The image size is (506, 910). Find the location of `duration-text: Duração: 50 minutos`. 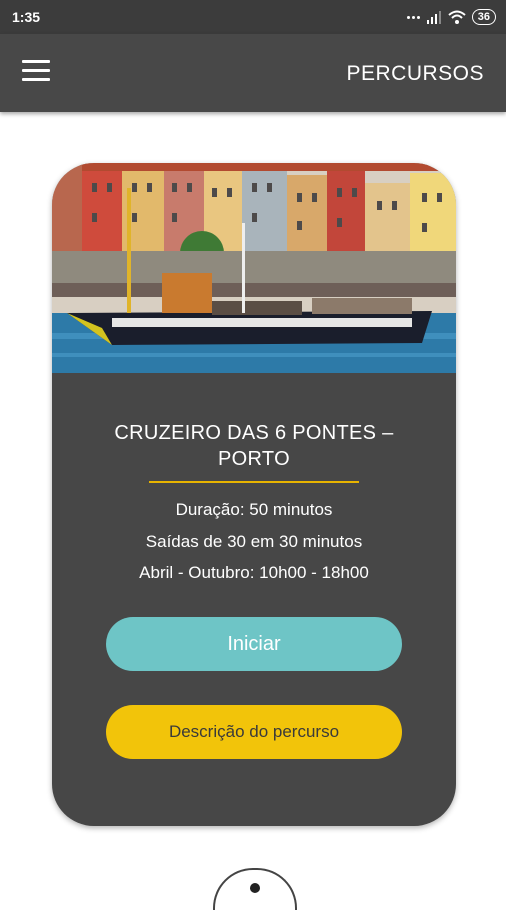

duration-text: Duração: 50 minutos is located at coordinates (254, 509).